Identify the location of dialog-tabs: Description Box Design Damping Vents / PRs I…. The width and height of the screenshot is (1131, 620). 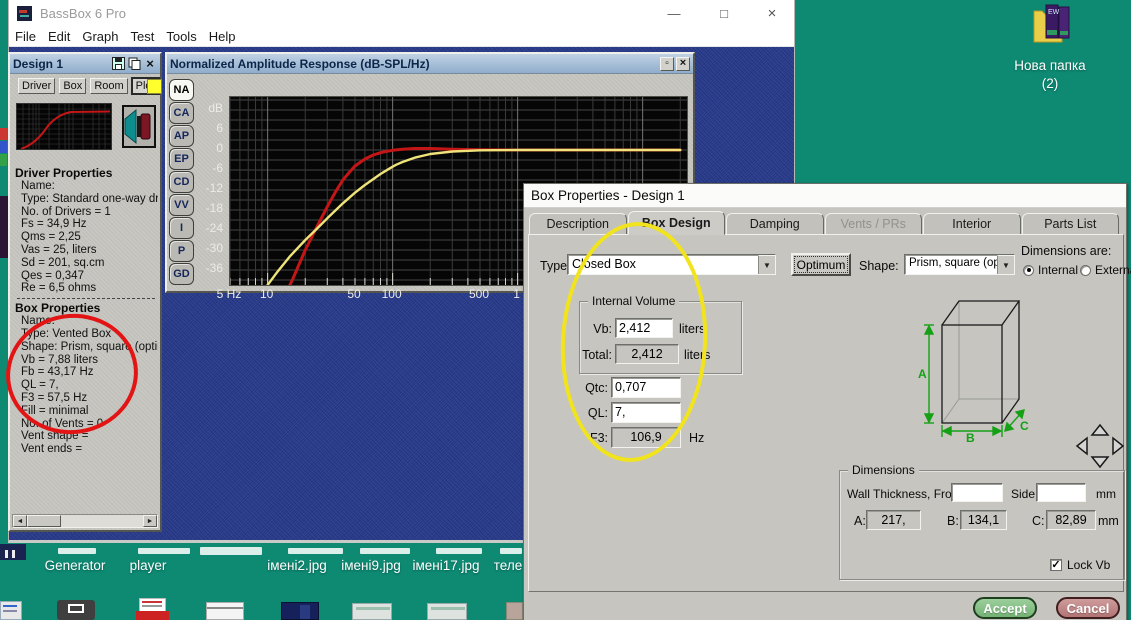
(824, 223).